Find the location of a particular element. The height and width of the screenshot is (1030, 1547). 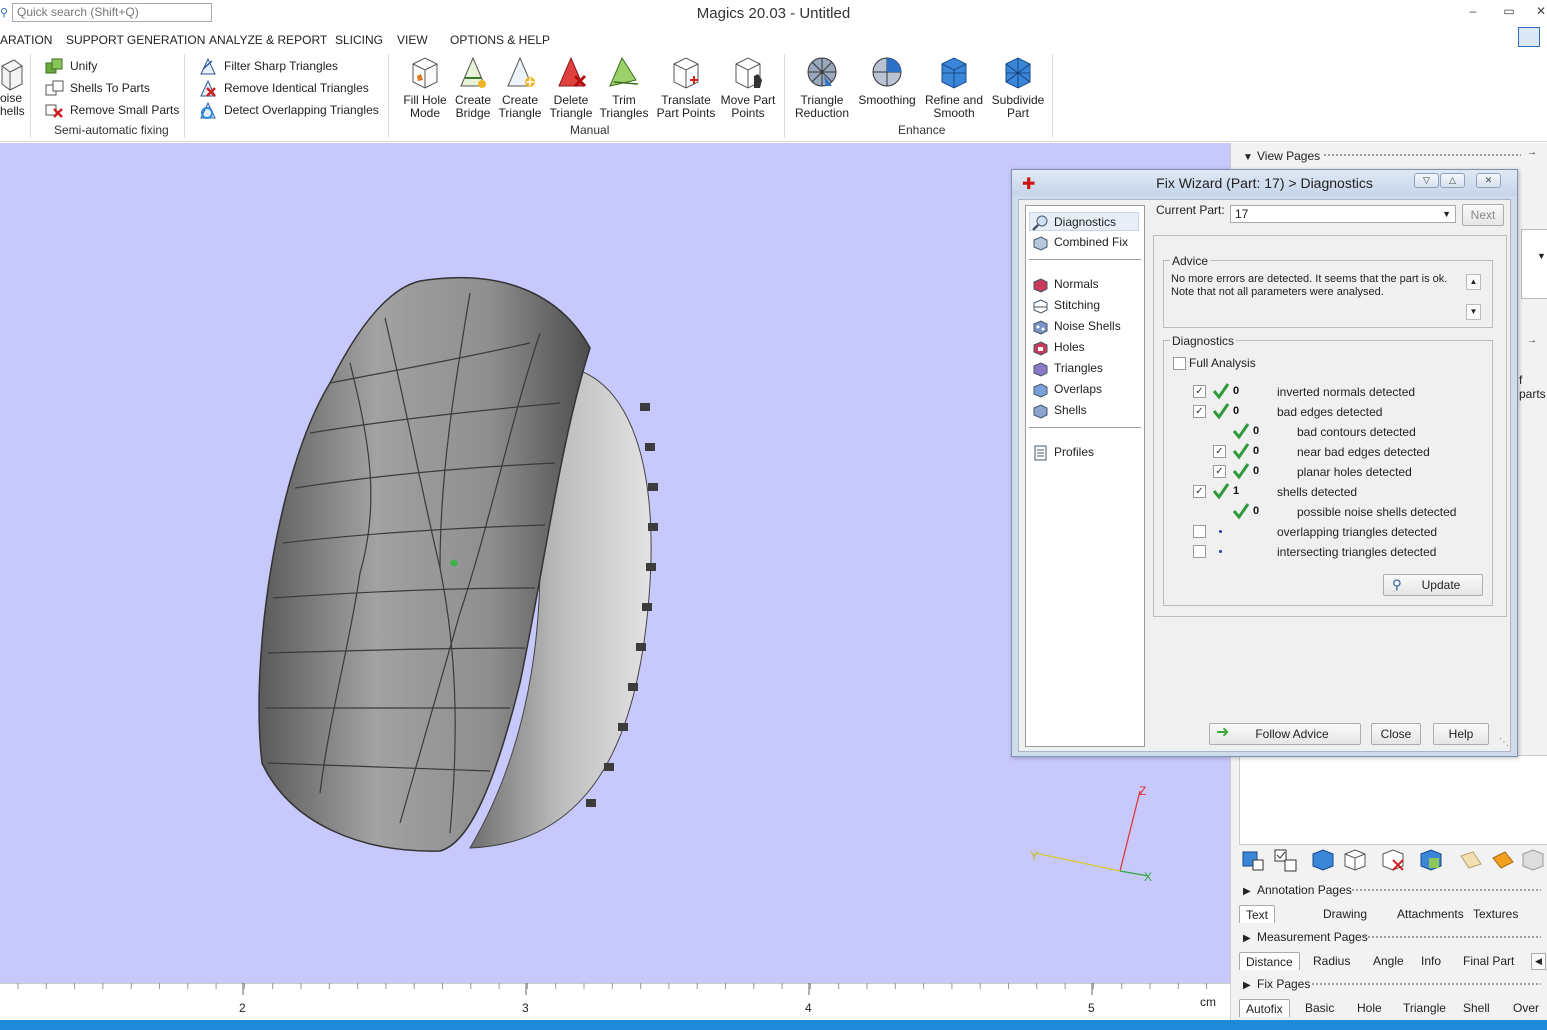

tab-options-help: OPTIONS & HELP is located at coordinates (500, 40).